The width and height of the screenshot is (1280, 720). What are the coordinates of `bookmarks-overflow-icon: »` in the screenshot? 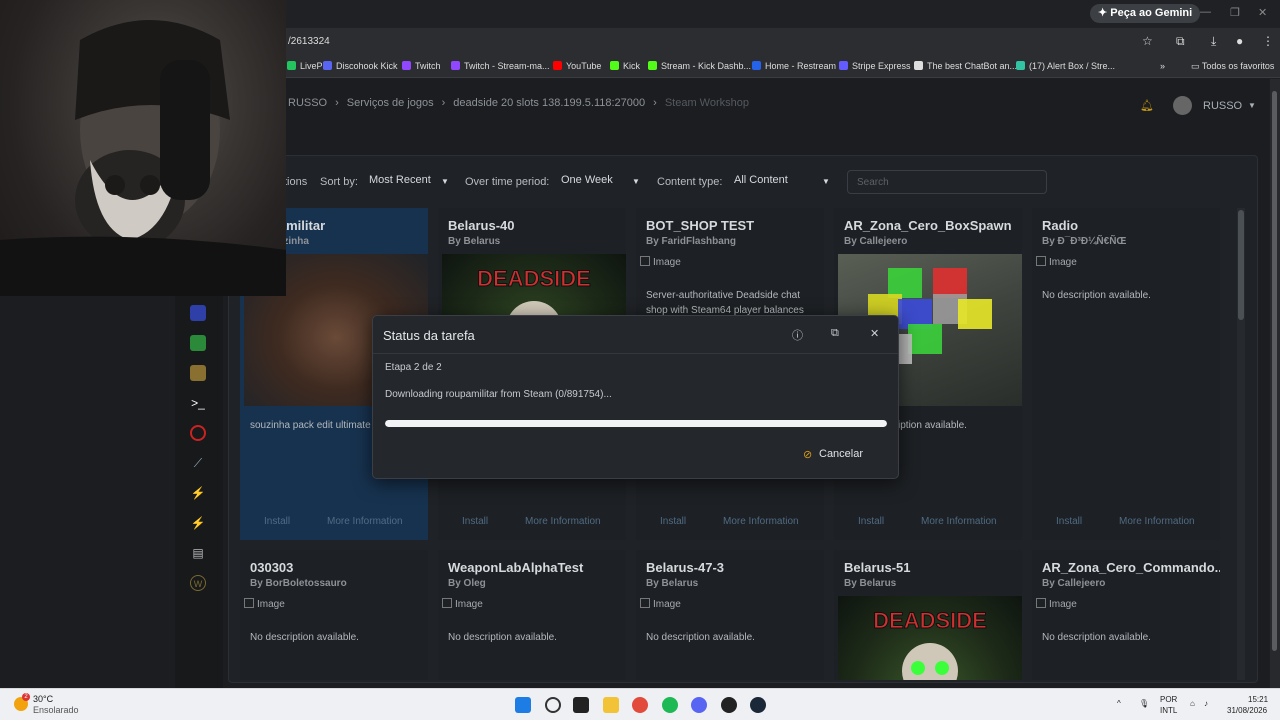 It's located at (1162, 66).